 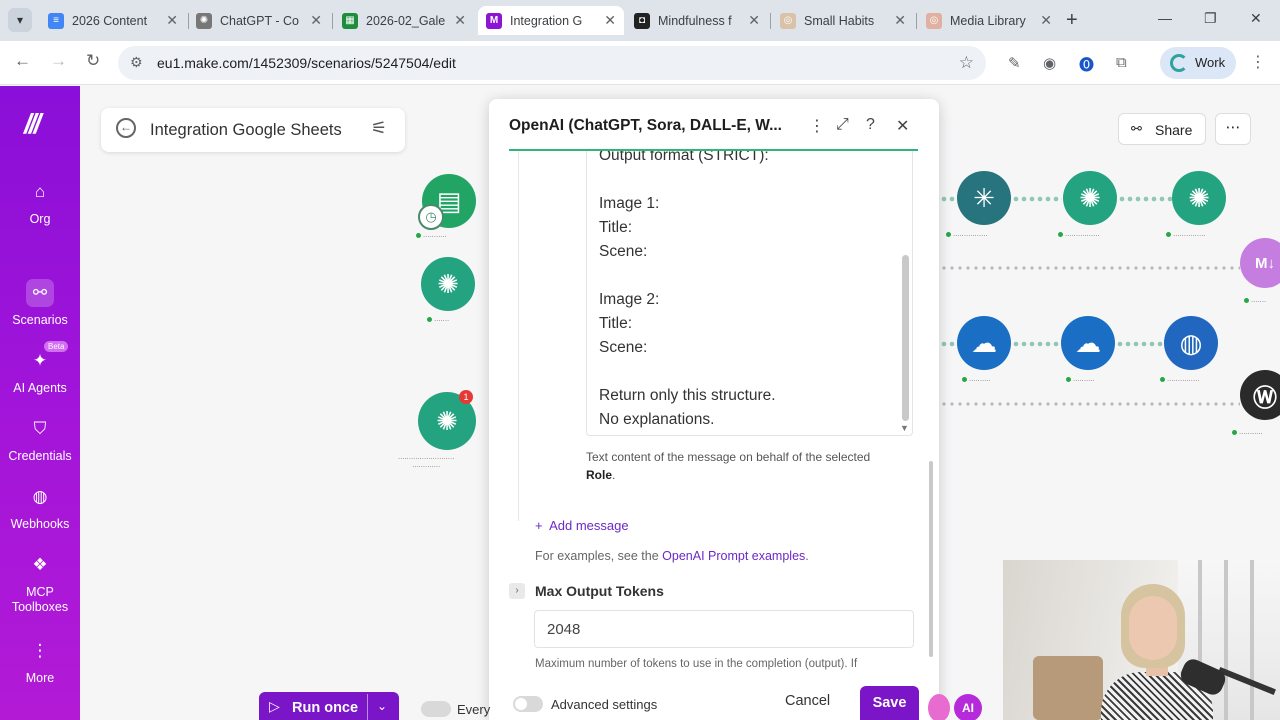 I want to click on site-favicon-icon: ◎, so click(x=934, y=20).